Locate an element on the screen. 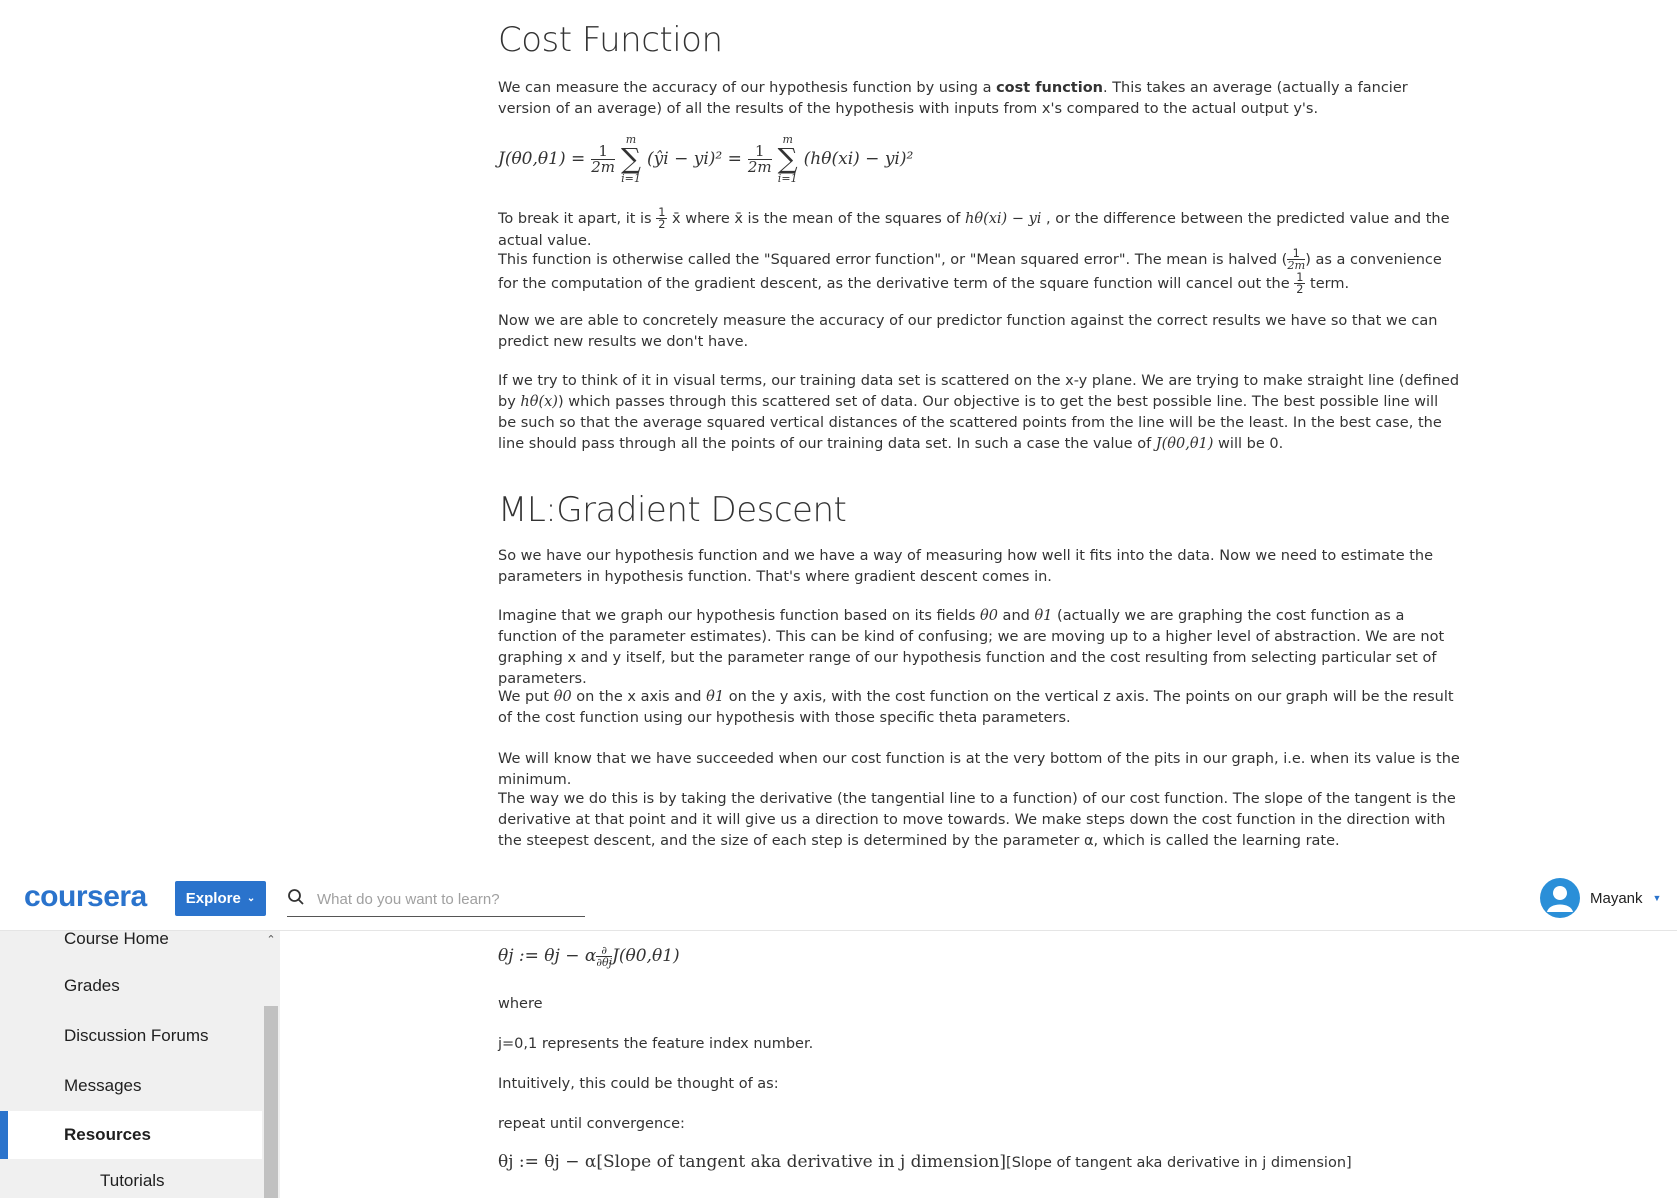 This screenshot has height=1198, width=1677. explore-button: Explore ⌄ is located at coordinates (220, 898).